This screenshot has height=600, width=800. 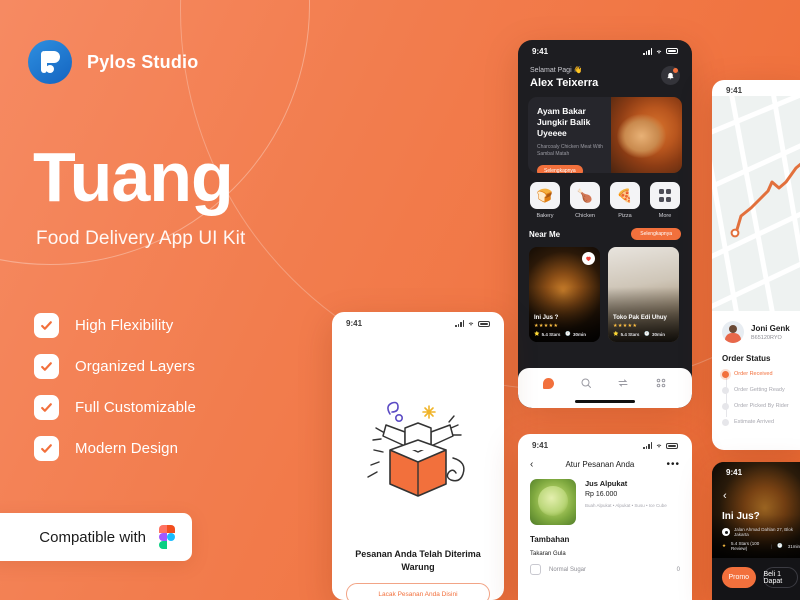 What do you see at coordinates (588, 258) in the screenshot?
I see `favorite-icon` at bounding box center [588, 258].